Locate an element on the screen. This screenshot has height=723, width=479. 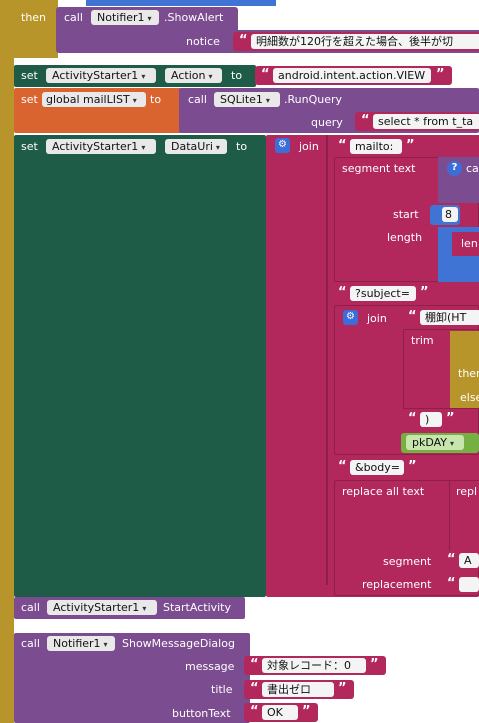
message-text-field: 対象レコード：0 is located at coordinates (314, 665).